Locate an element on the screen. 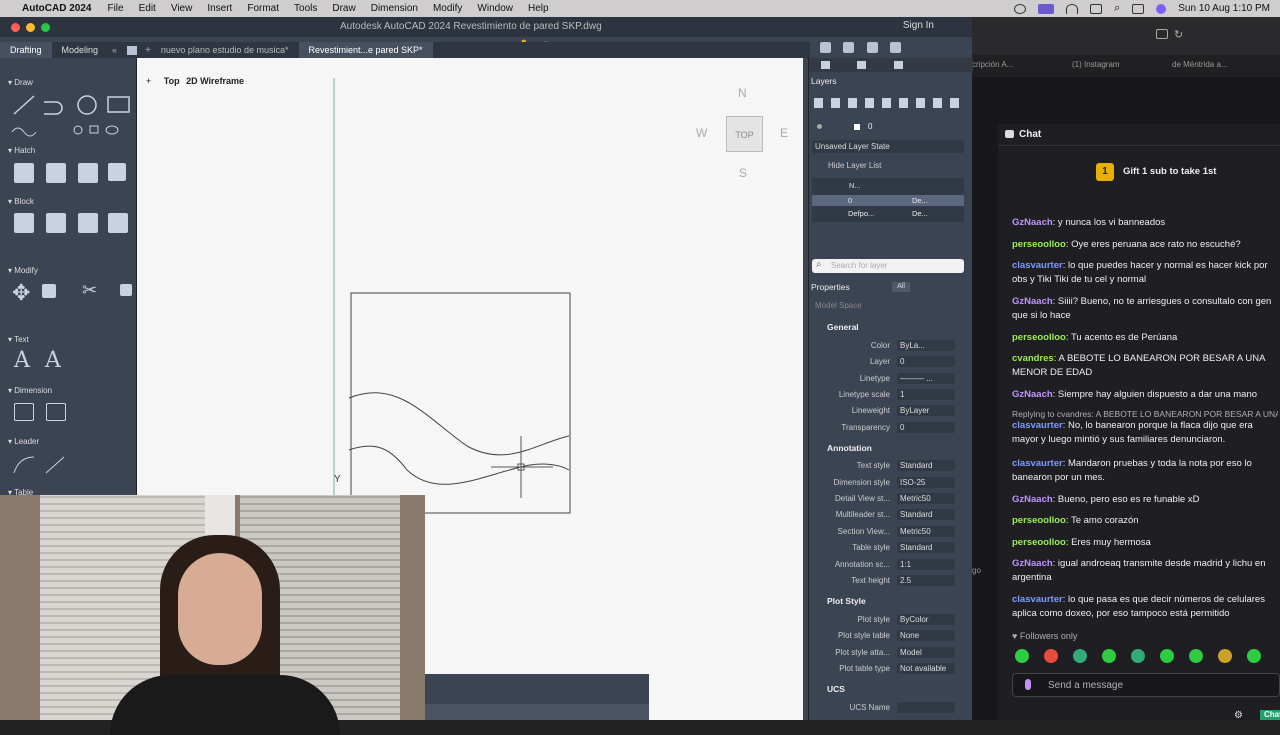  reload-icon: ↻ is located at coordinates (1178, 34).